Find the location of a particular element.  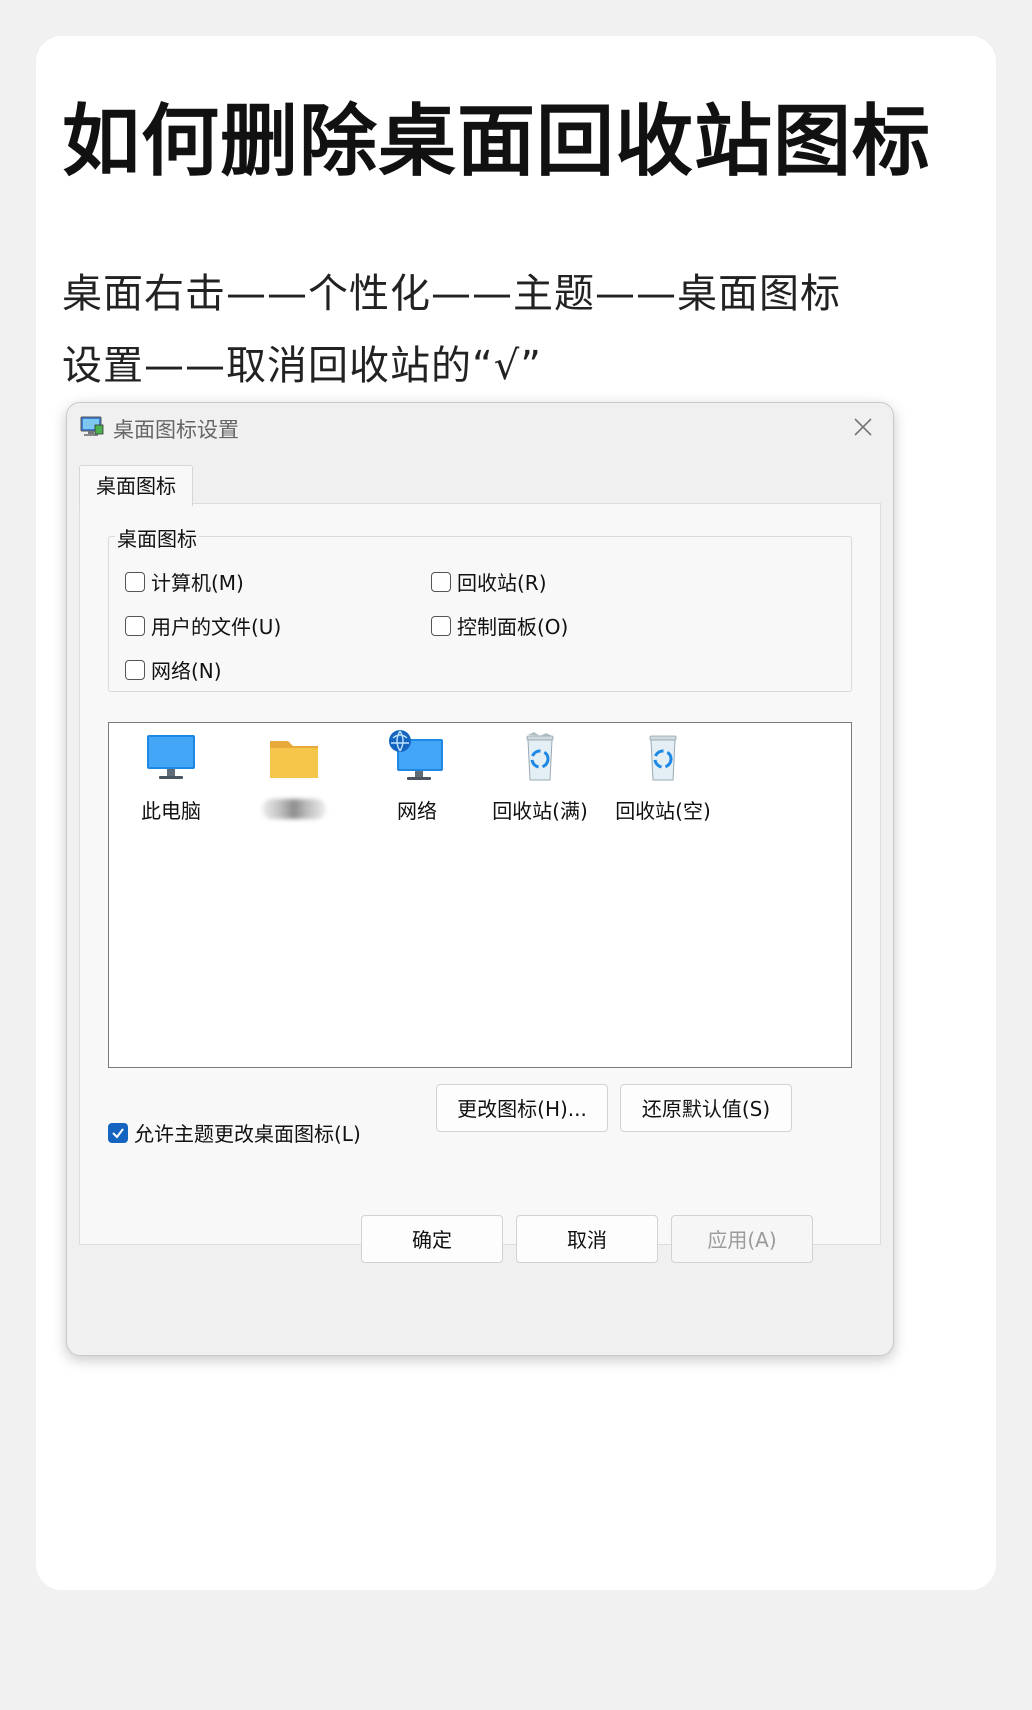

ok-button: 确定 is located at coordinates (432, 1239).